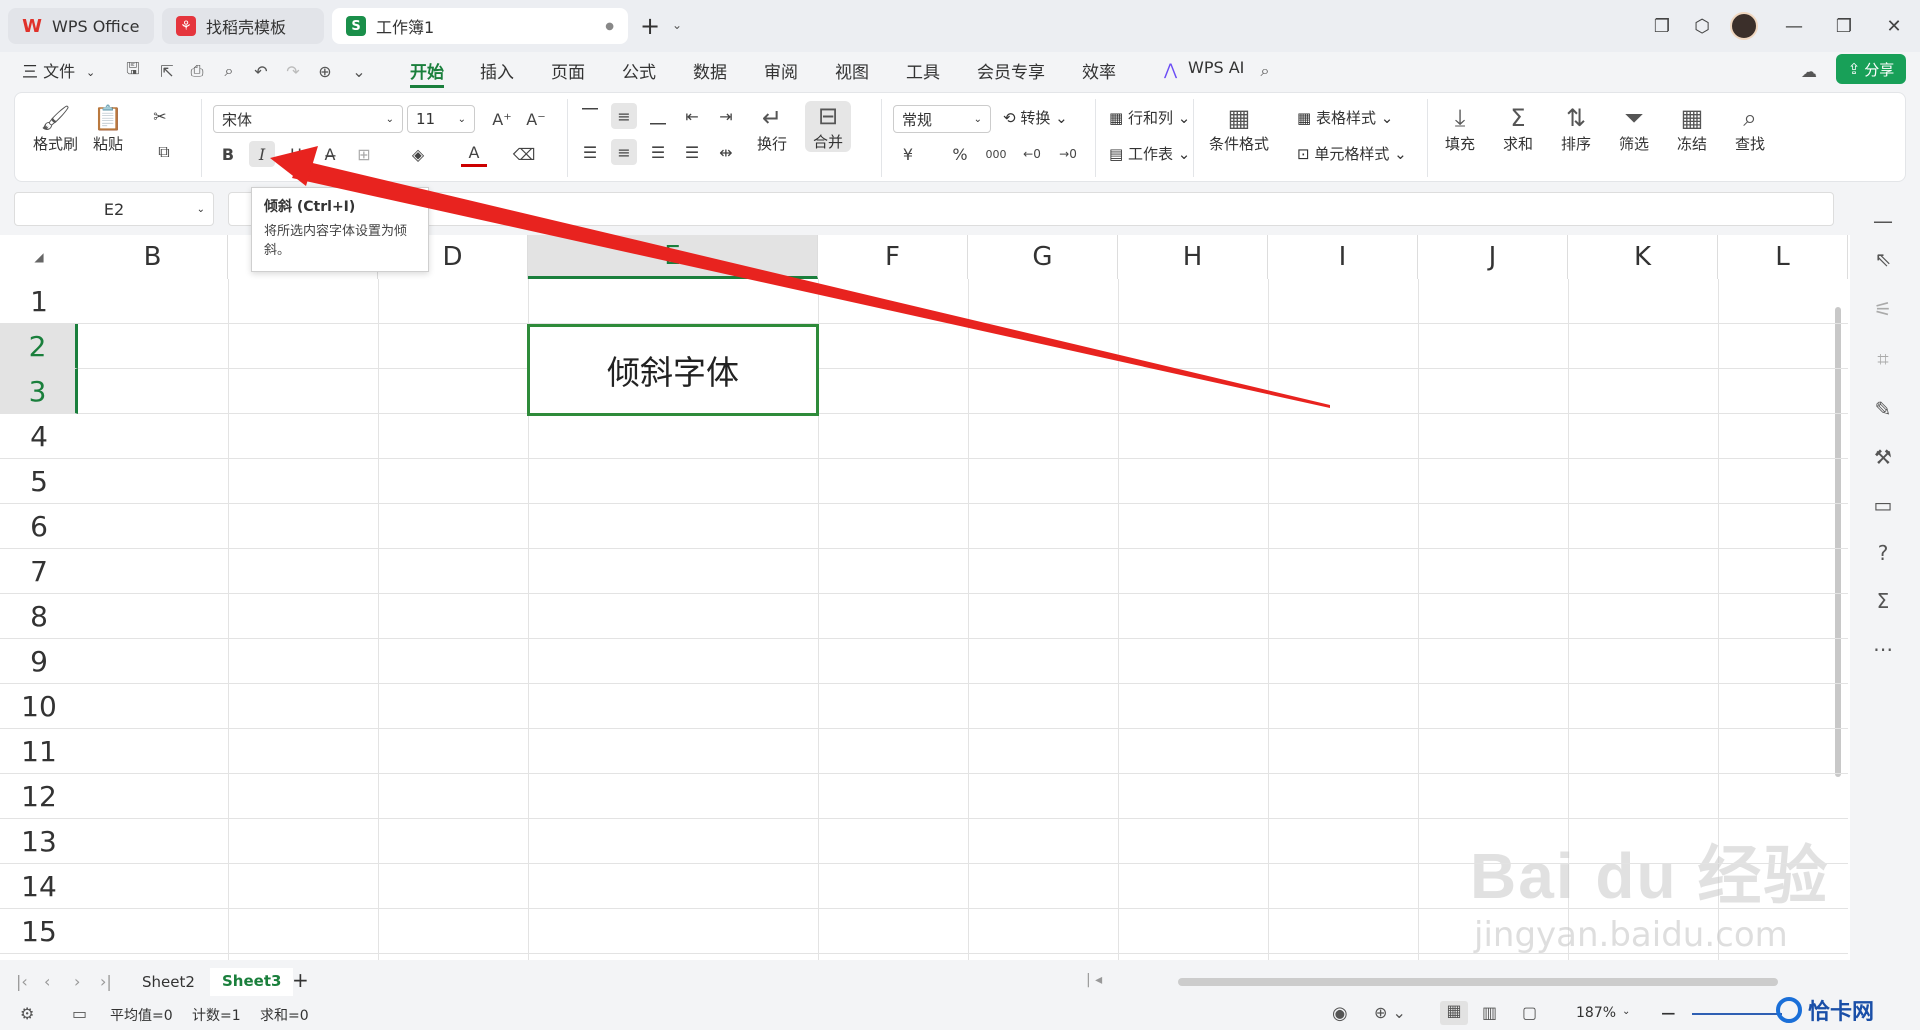 The height and width of the screenshot is (1030, 1920). What do you see at coordinates (1094, 980) in the screenshot?
I see `scroll-left-icon: | ◂` at bounding box center [1094, 980].